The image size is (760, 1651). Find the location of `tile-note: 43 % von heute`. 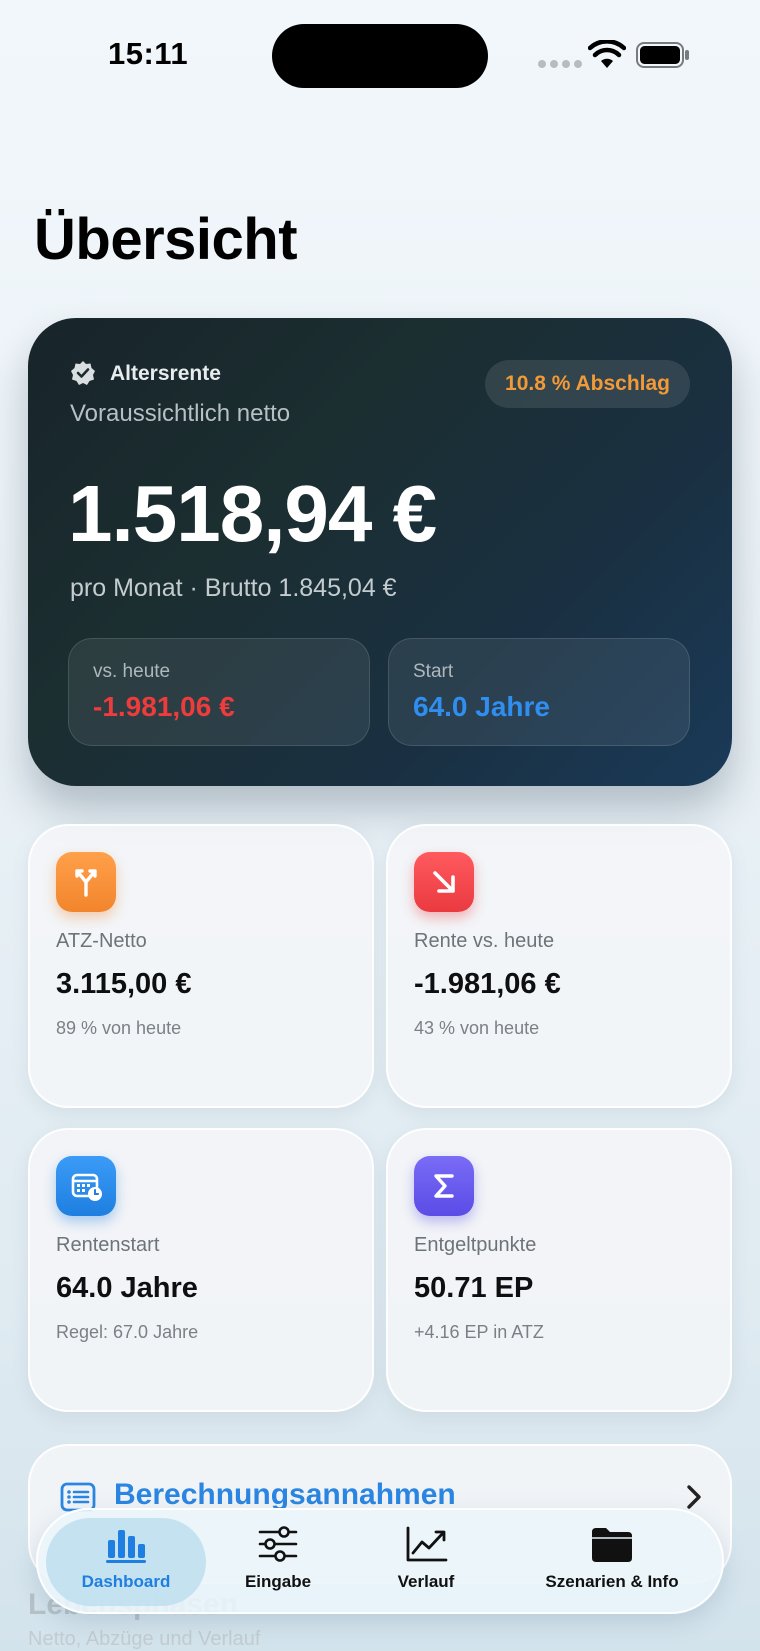

tile-note: 43 % von heute is located at coordinates (477, 1028).